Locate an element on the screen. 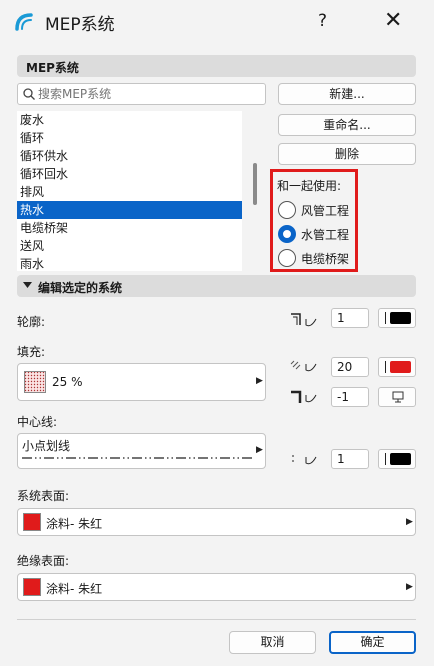 This screenshot has height=666, width=434. system-surface-value: 涂料- 朱红 is located at coordinates (74, 524).